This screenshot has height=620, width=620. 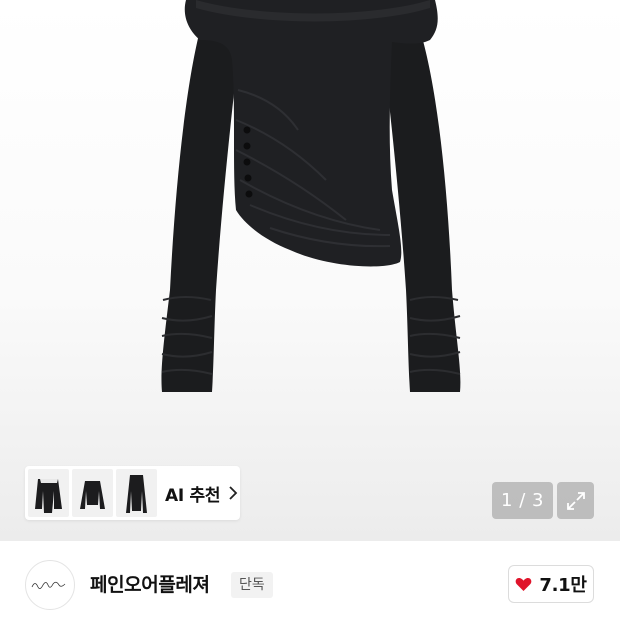 What do you see at coordinates (192, 493) in the screenshot?
I see `ai-recommend-label: AI 추천` at bounding box center [192, 493].